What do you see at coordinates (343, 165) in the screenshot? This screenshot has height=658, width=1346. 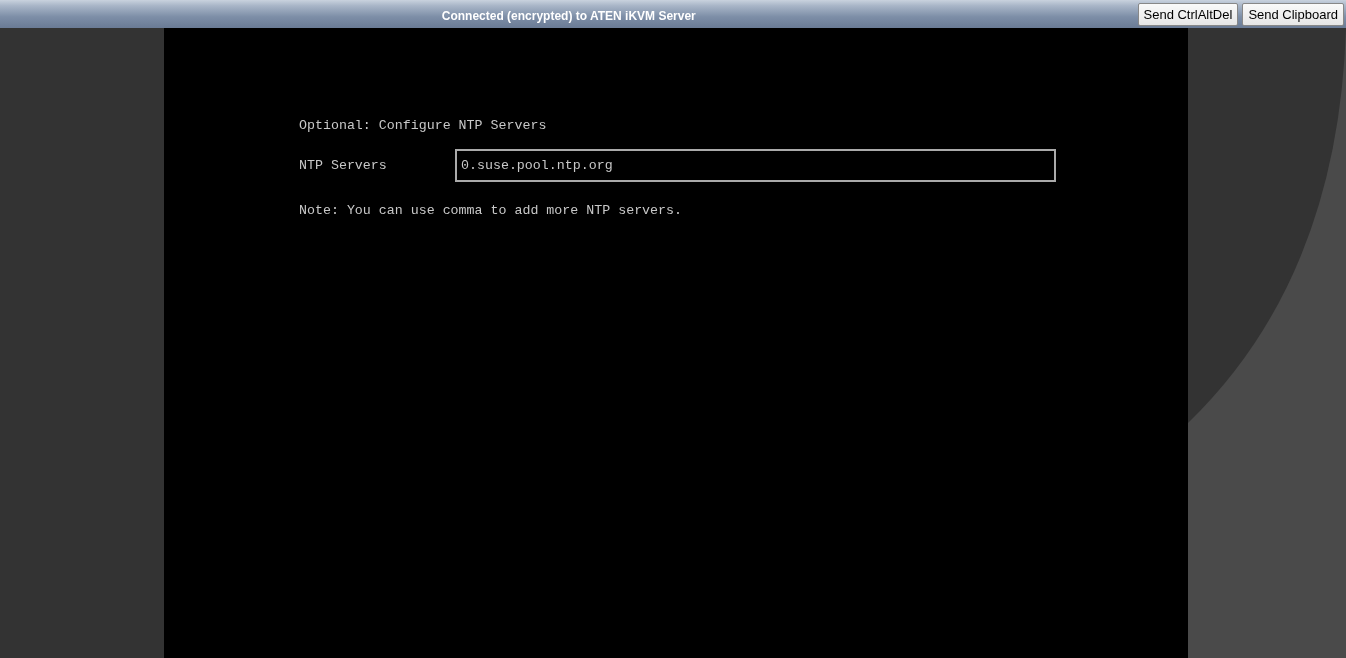 I see `field-label: NTP Servers` at bounding box center [343, 165].